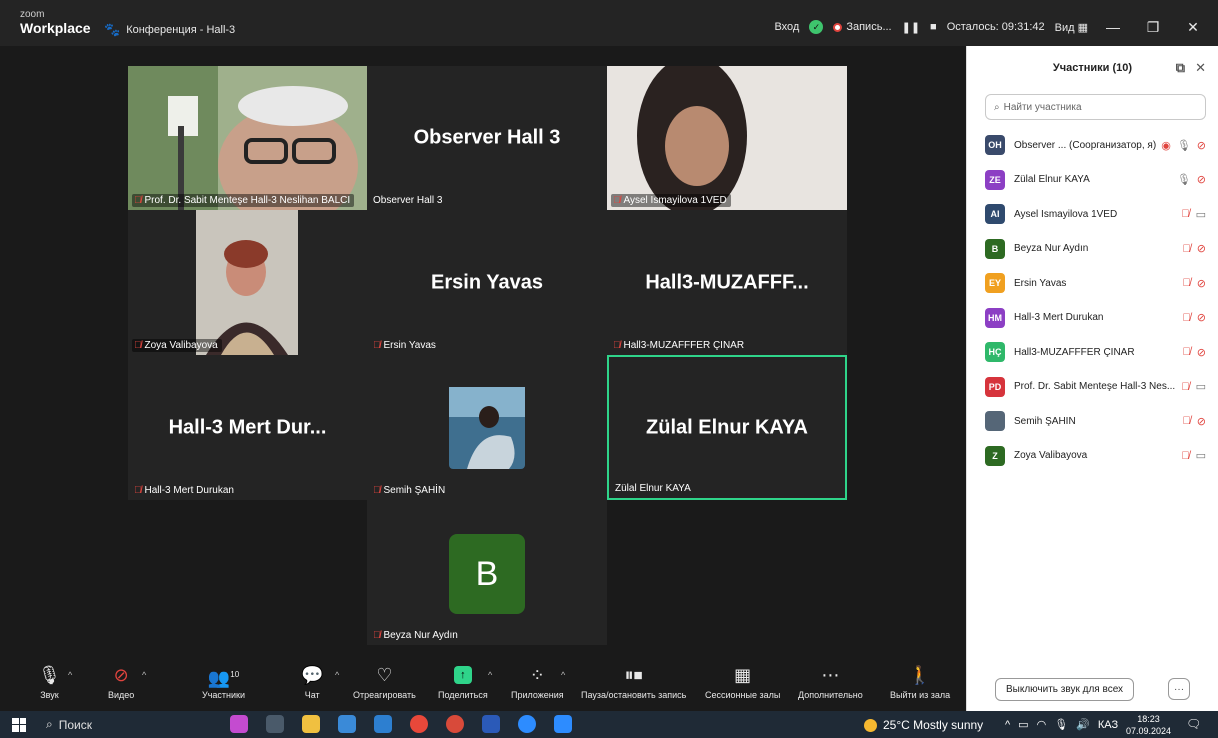 This screenshot has height=738, width=1218. What do you see at coordinates (487, 138) in the screenshot?
I see `video-tile: Observer Hall 3 Observer Hall 3` at bounding box center [487, 138].